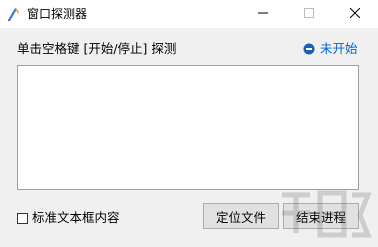  I want to click on standard-textbox-checkbox, so click(22, 218).